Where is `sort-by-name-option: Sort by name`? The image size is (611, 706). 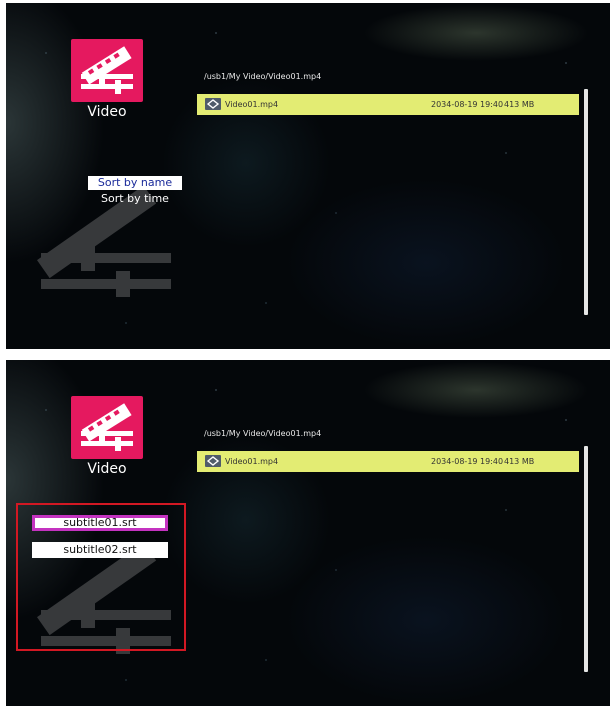
sort-by-name-option: Sort by name is located at coordinates (135, 183).